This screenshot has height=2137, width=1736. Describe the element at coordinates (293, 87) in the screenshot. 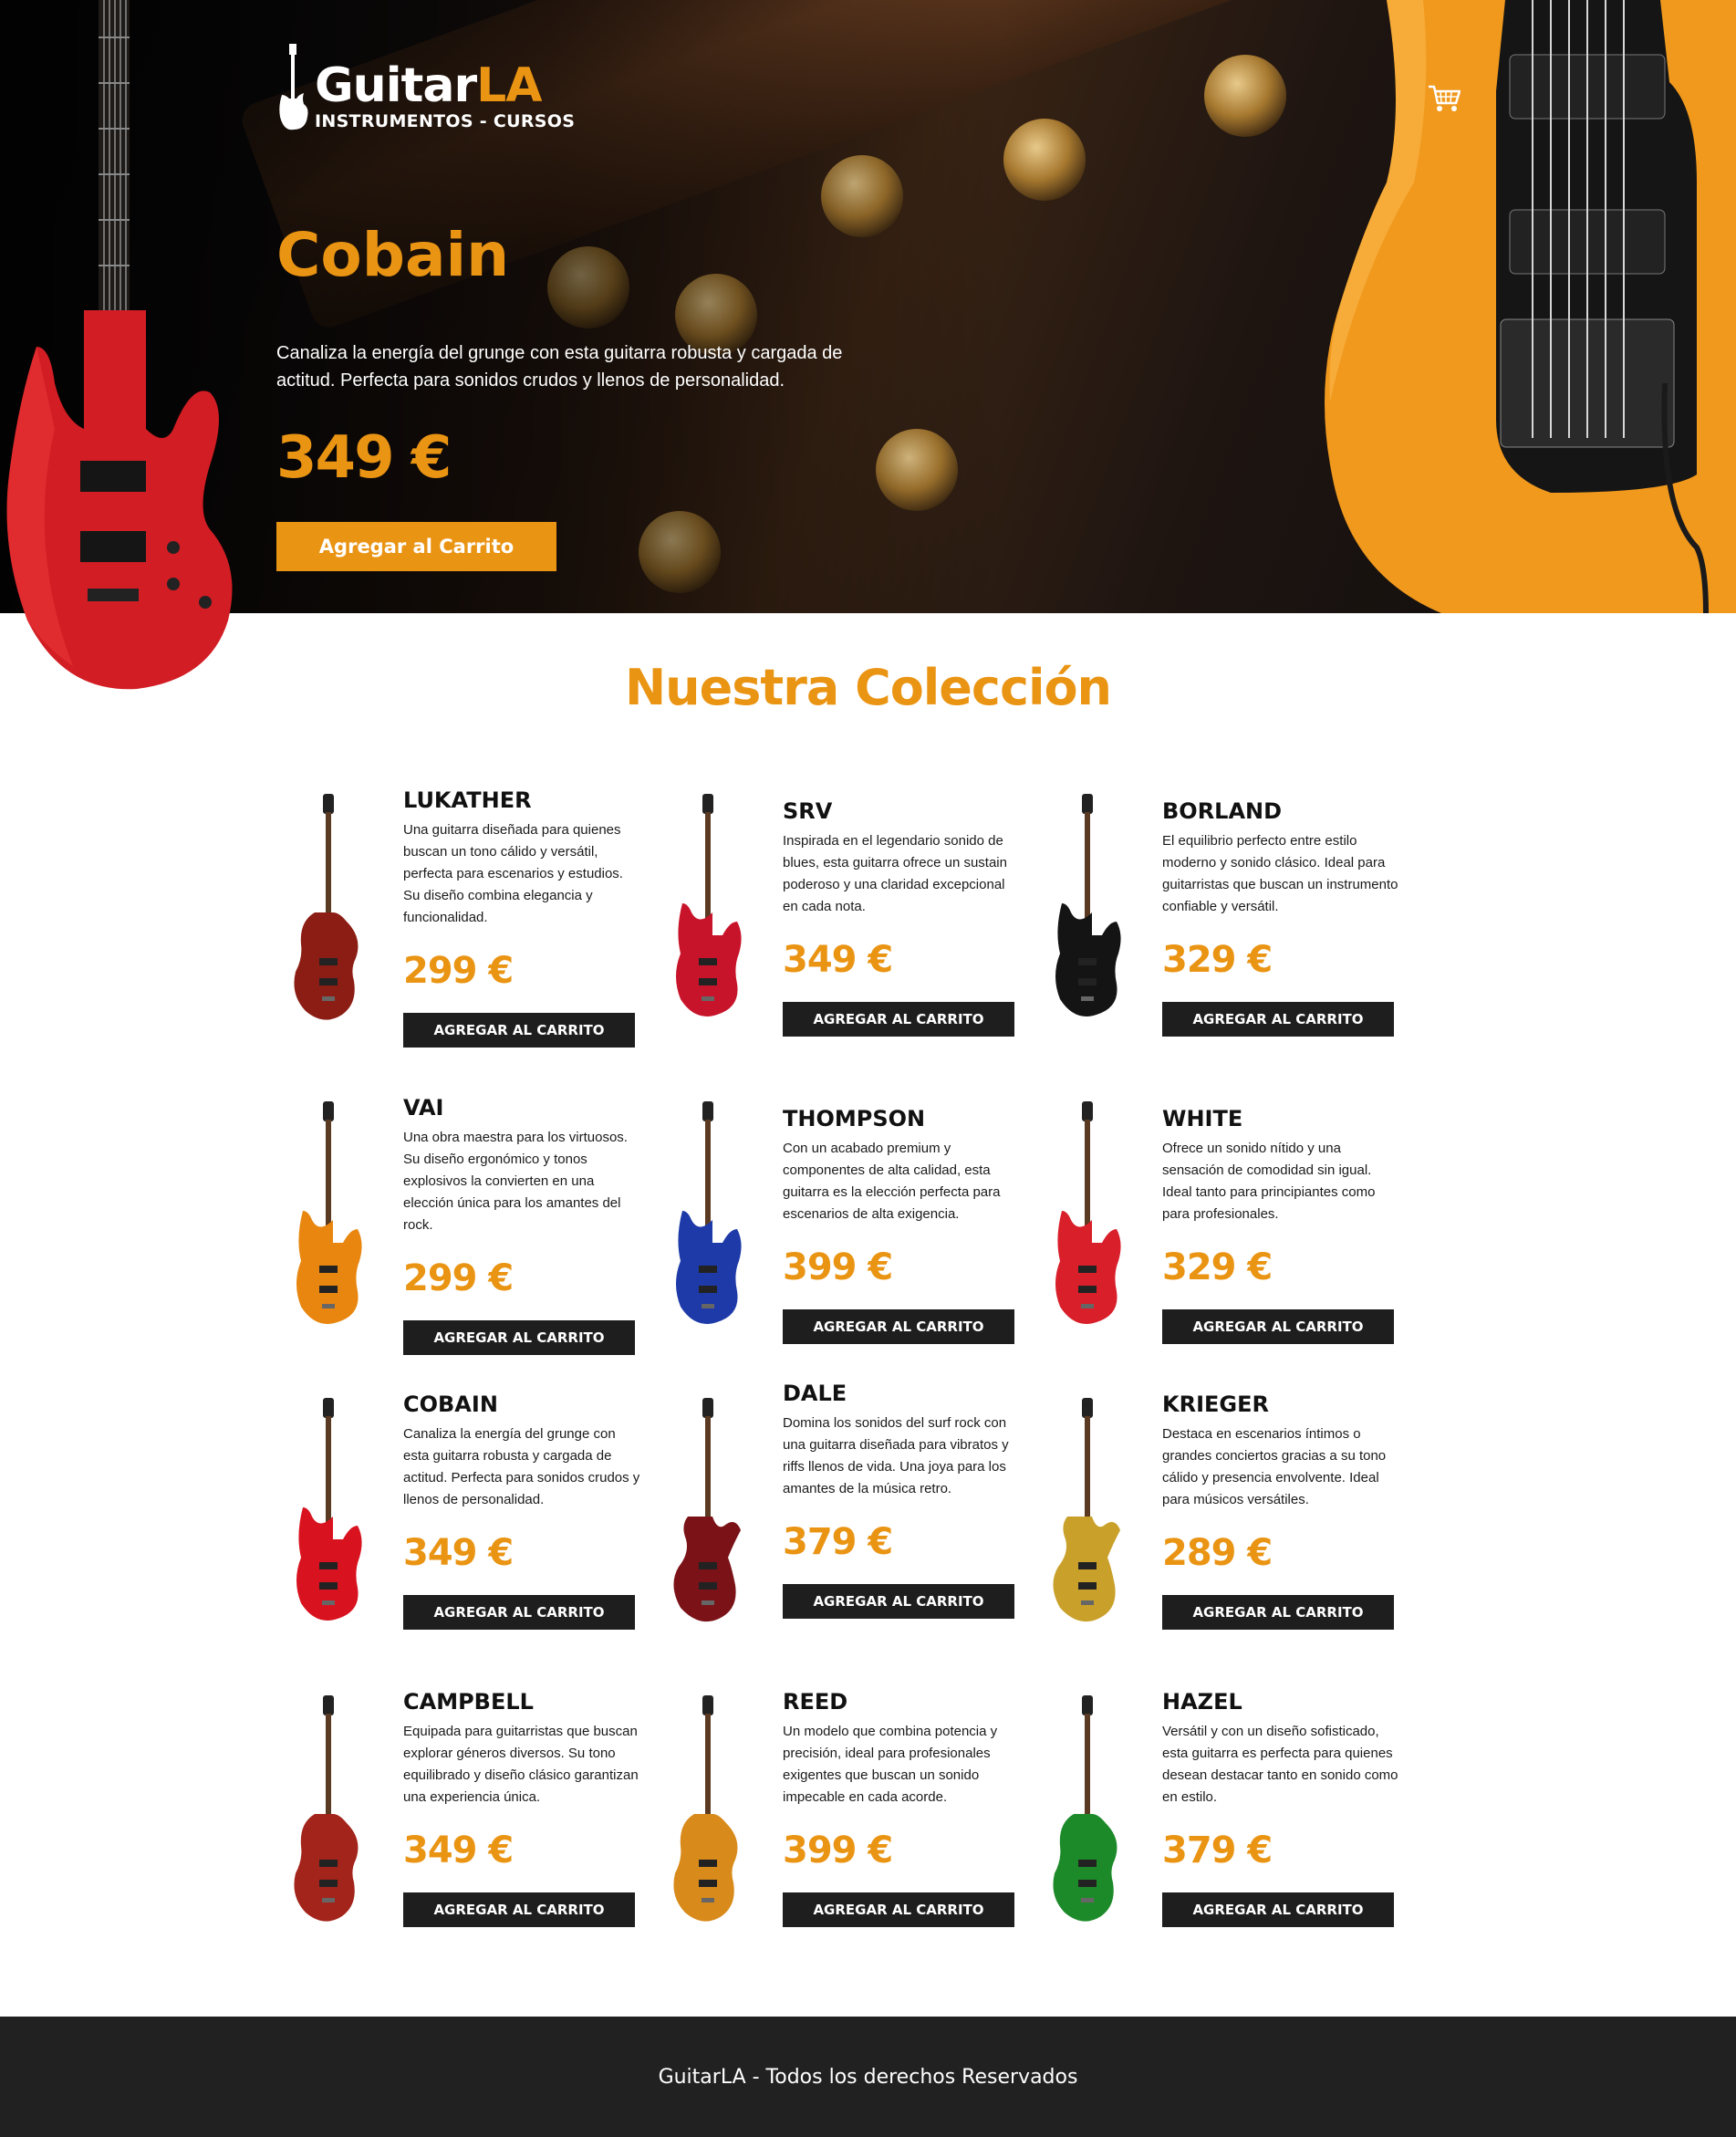

I see `guitar-logo-icon` at that location.